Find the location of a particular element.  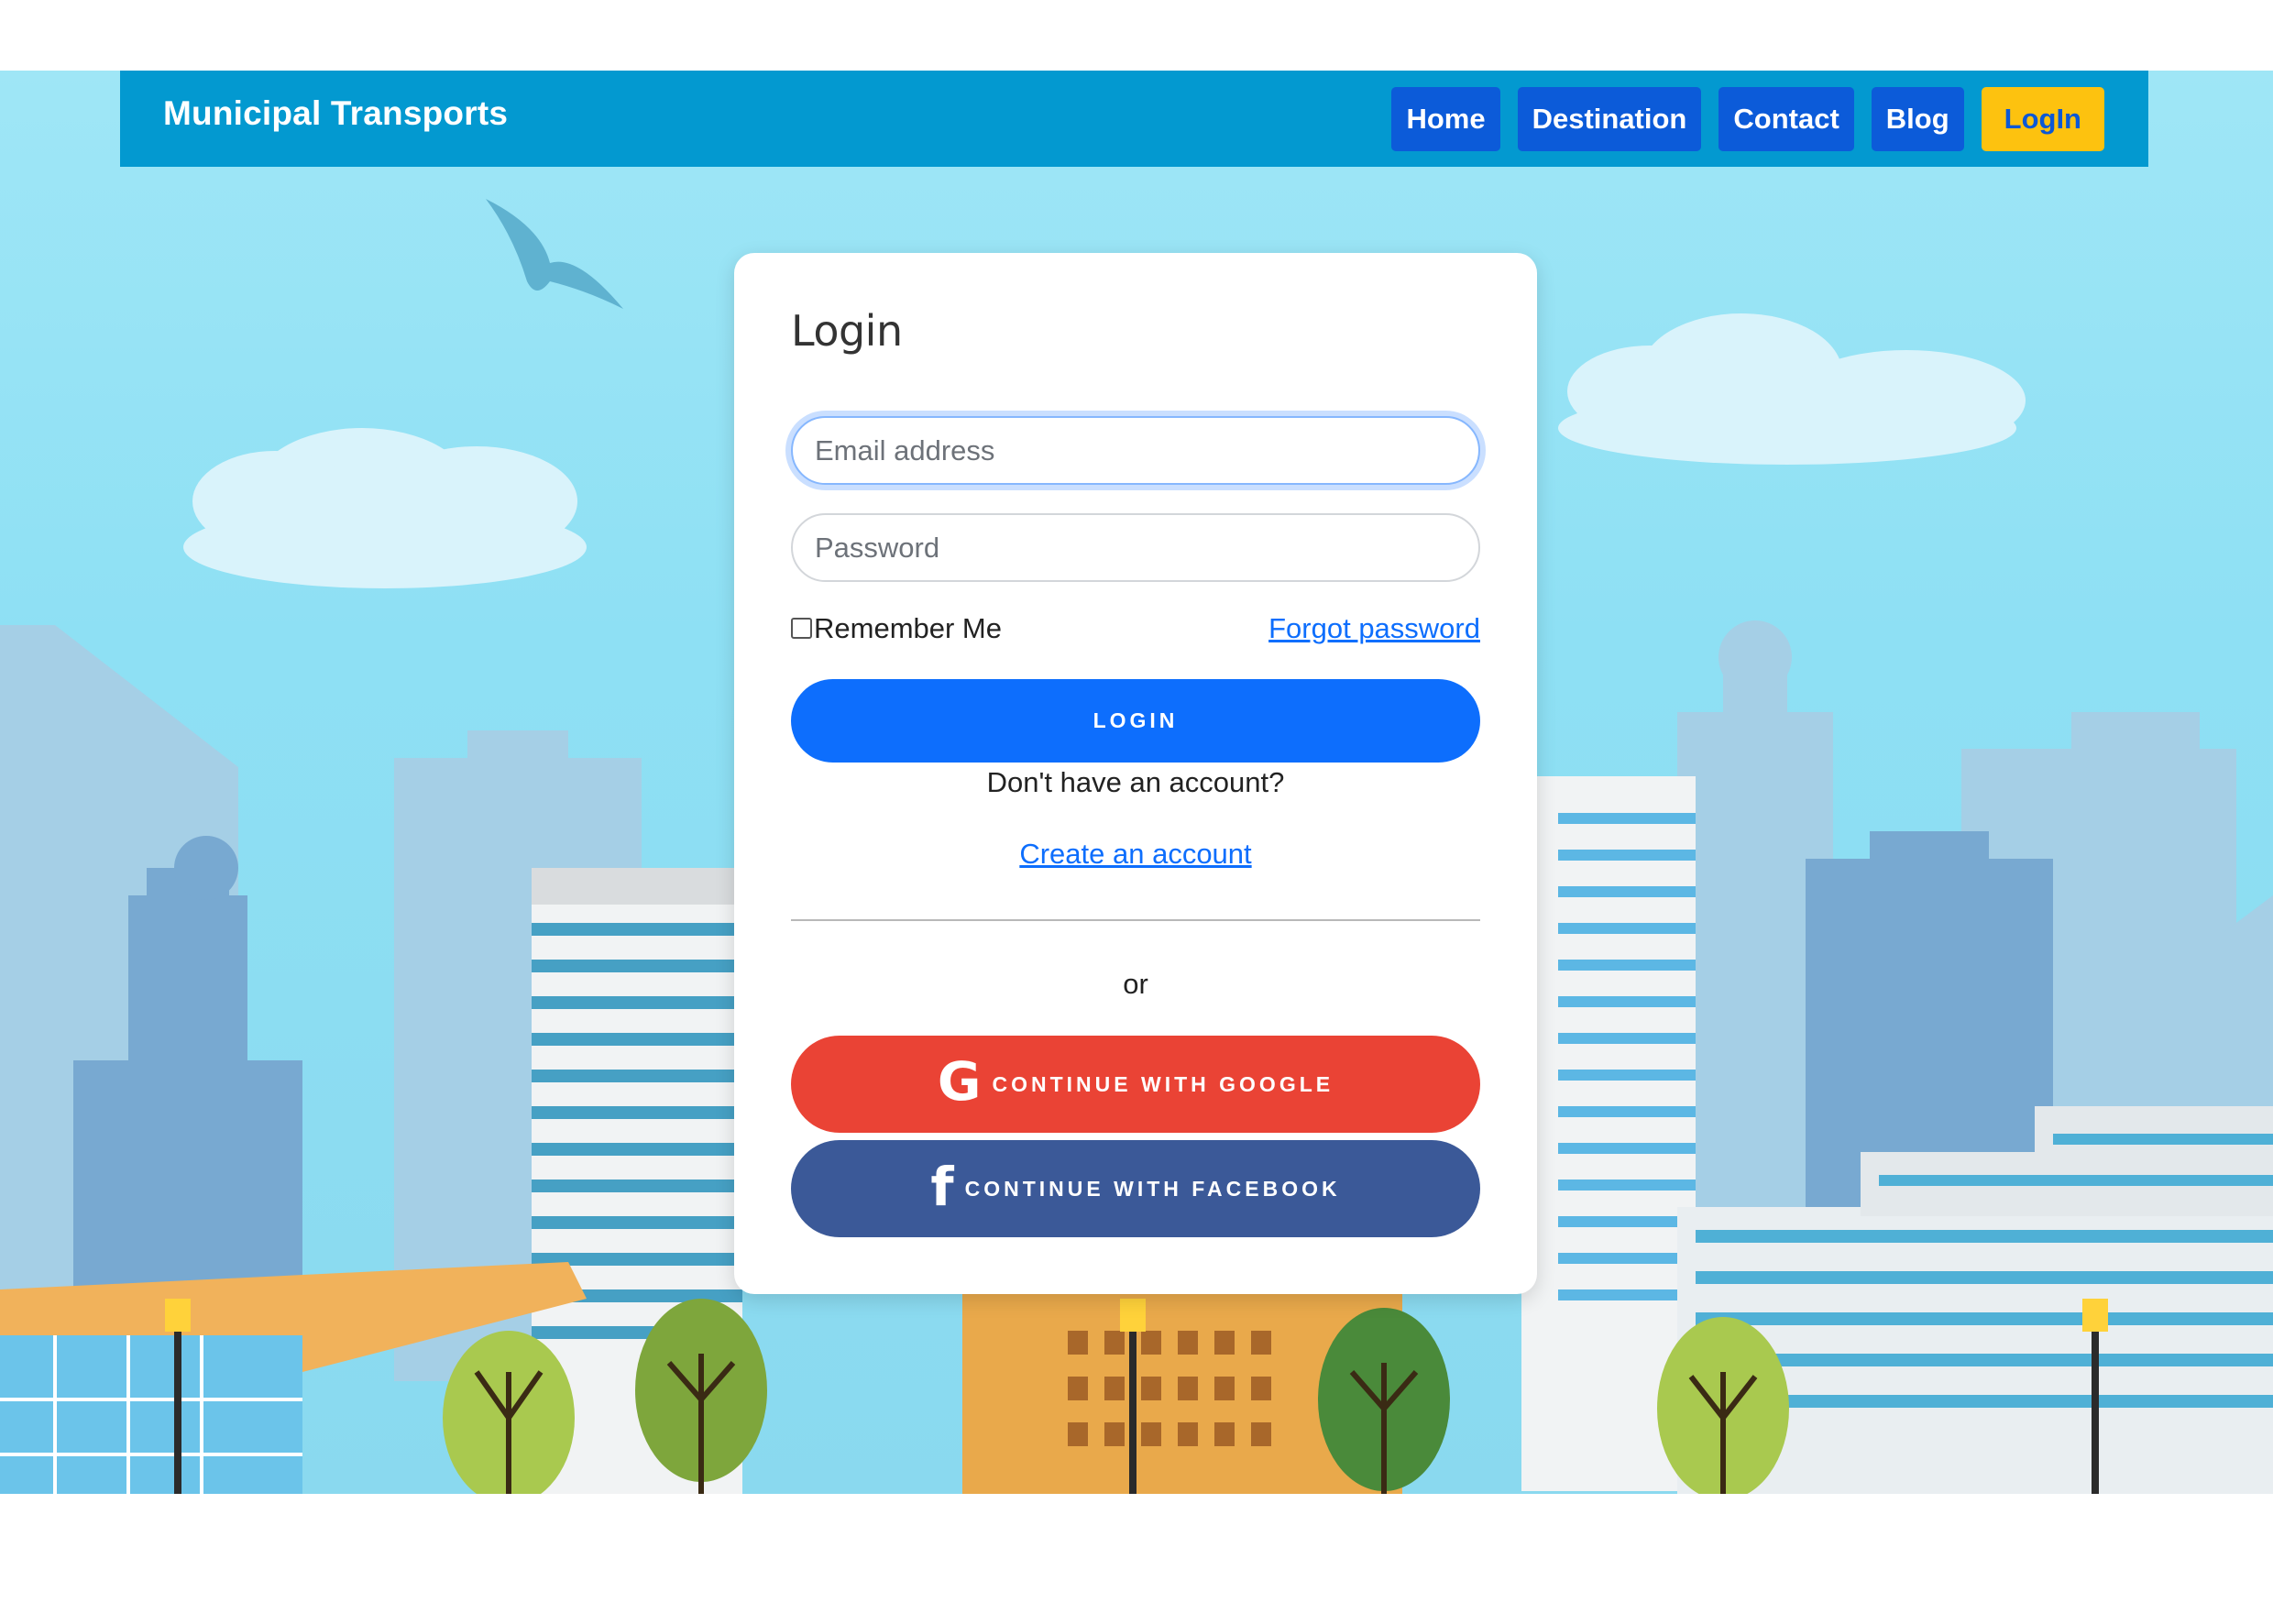

login-title: Login is located at coordinates (847, 331).